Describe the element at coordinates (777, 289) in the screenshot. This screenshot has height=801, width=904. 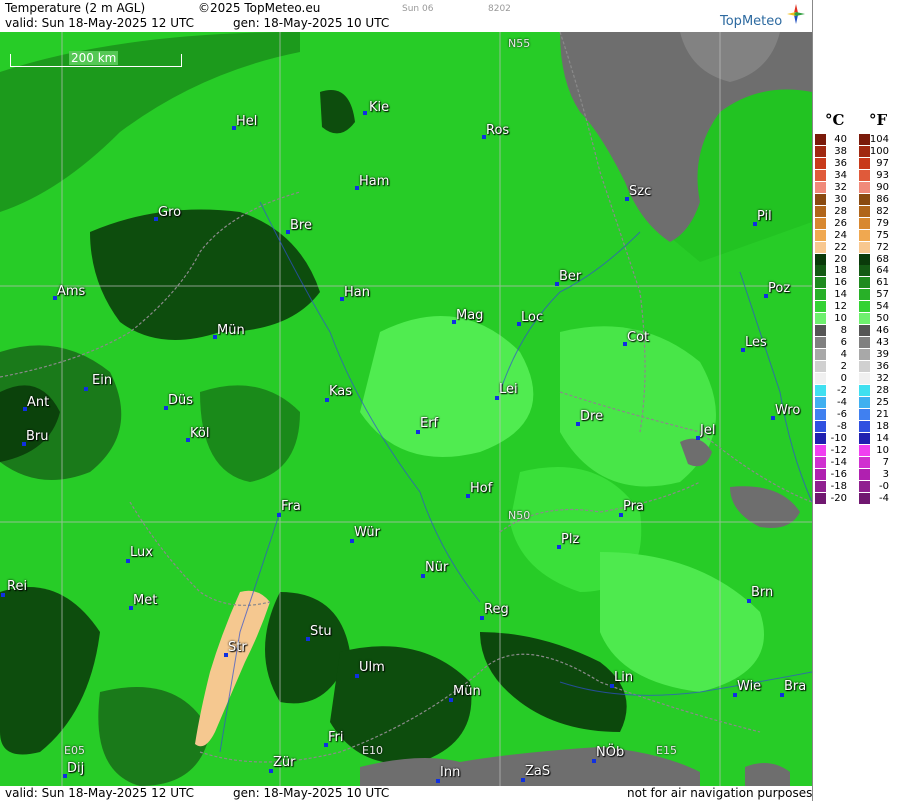
I see `city-marker: Poz` at that location.